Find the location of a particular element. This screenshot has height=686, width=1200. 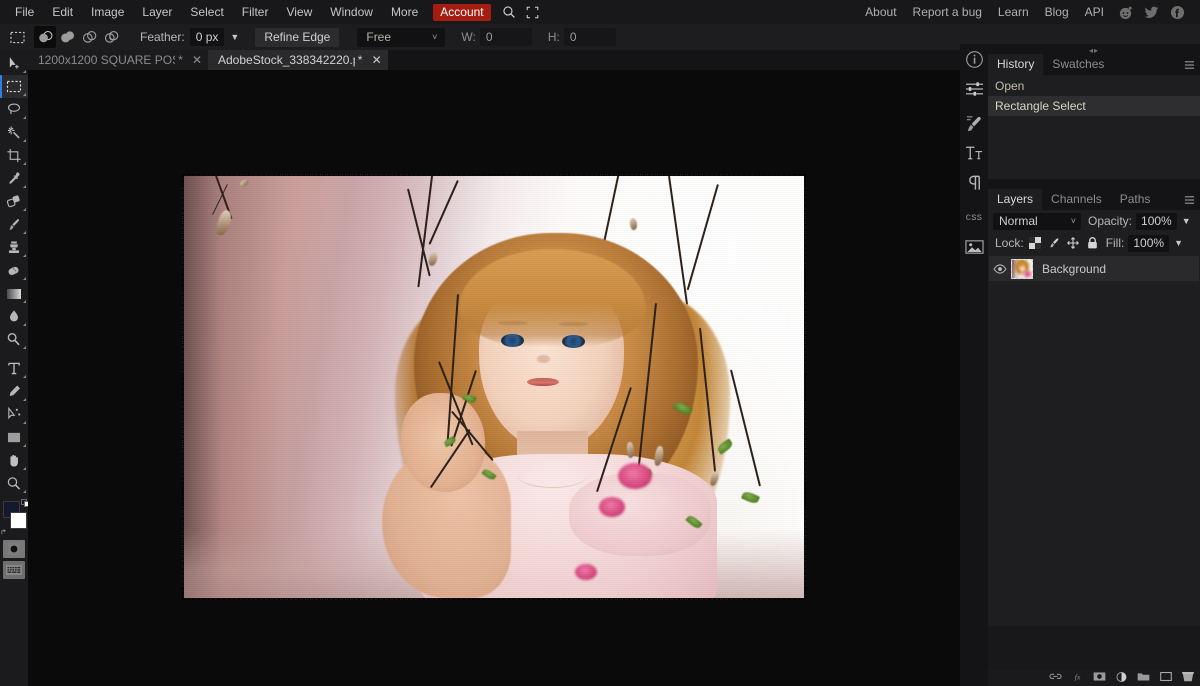

background-color-swatch is located at coordinates (18, 520).